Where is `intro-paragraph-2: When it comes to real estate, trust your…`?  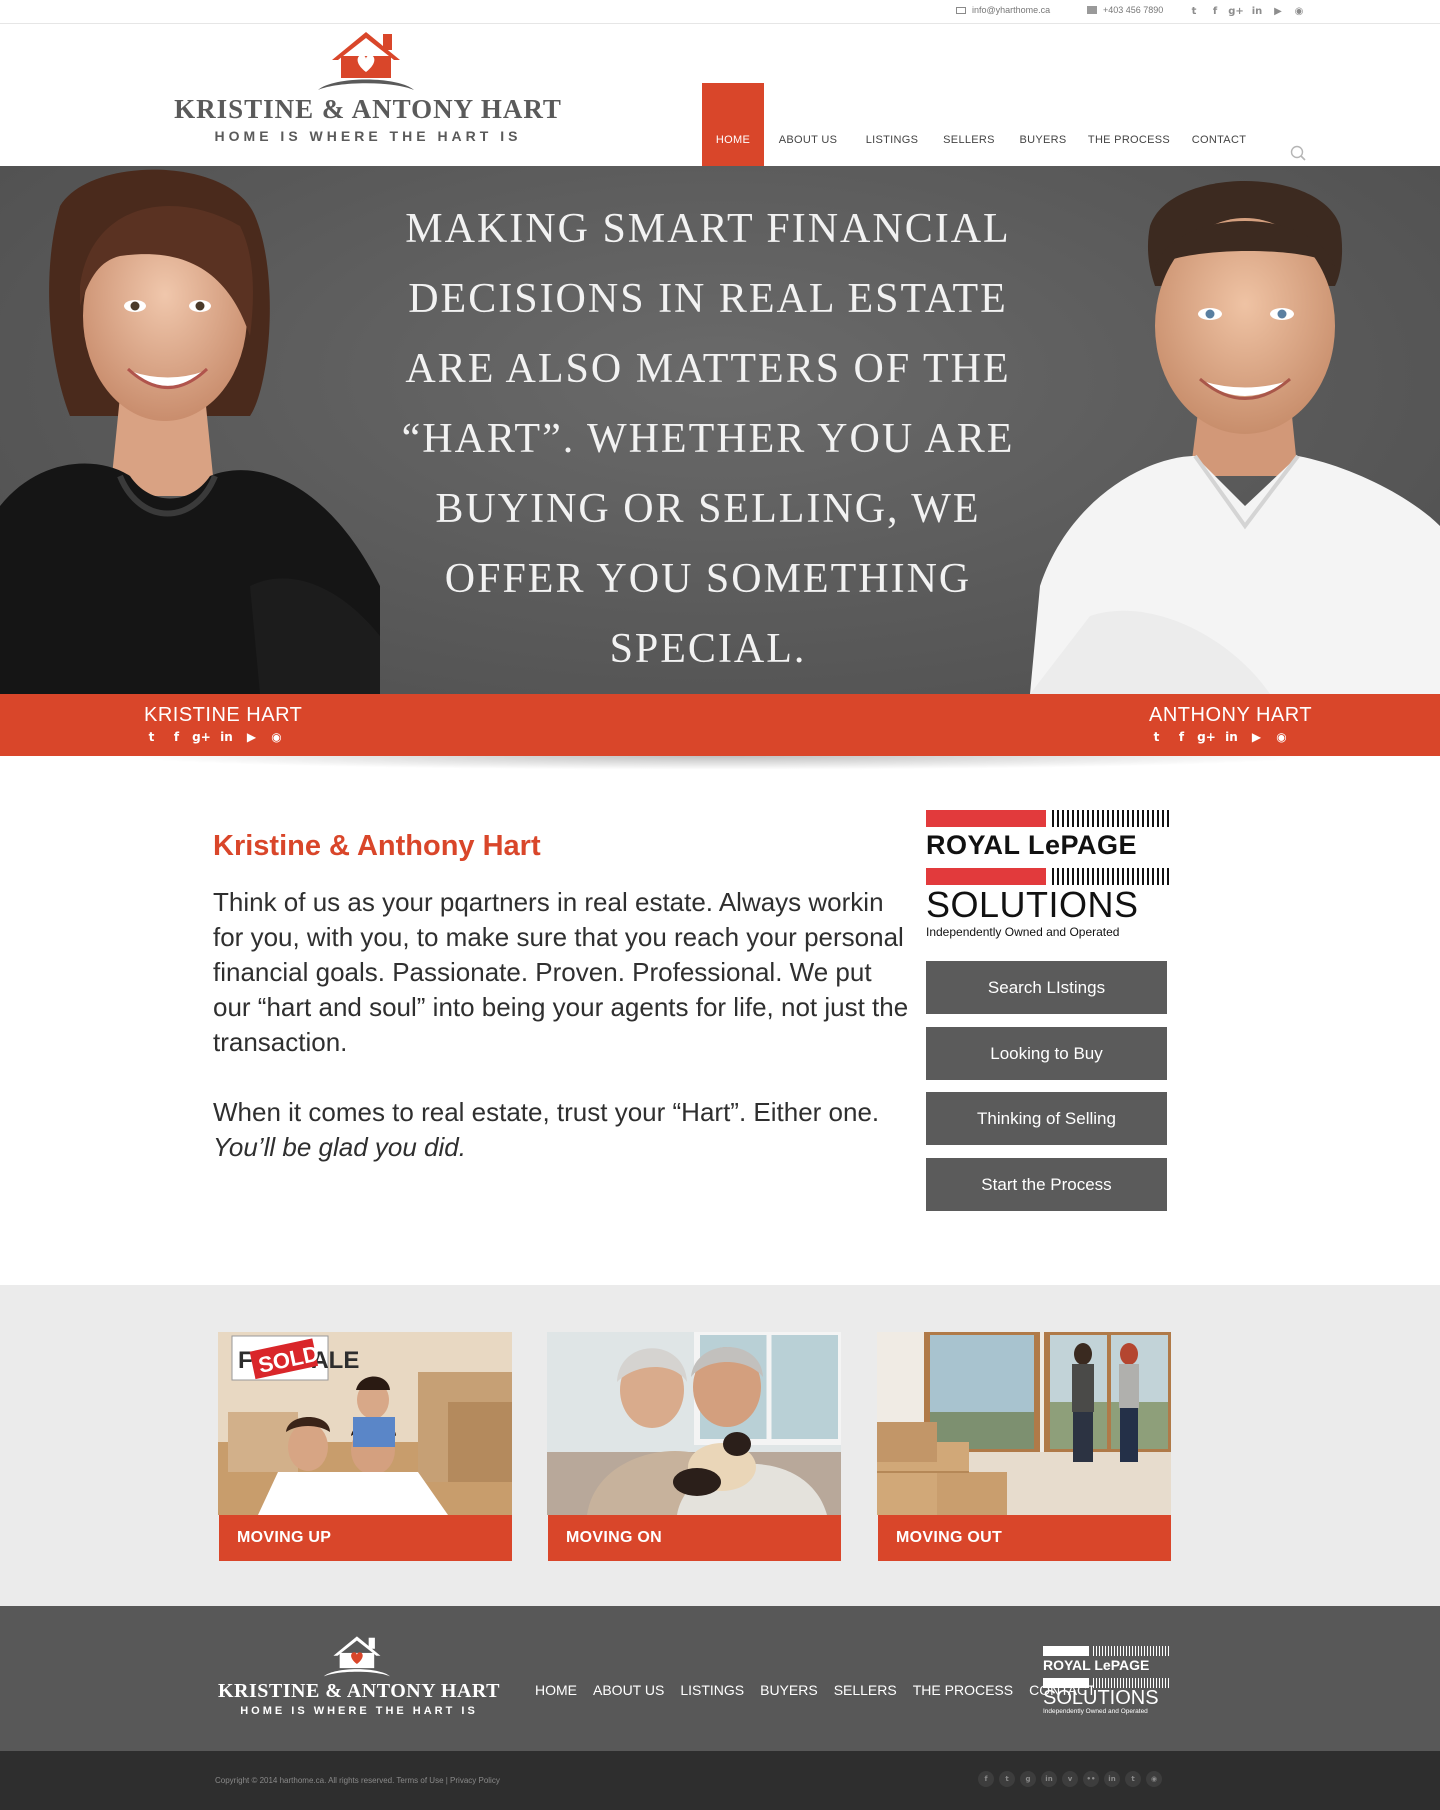 intro-paragraph-2: When it comes to real estate, trust your… is located at coordinates (563, 1130).